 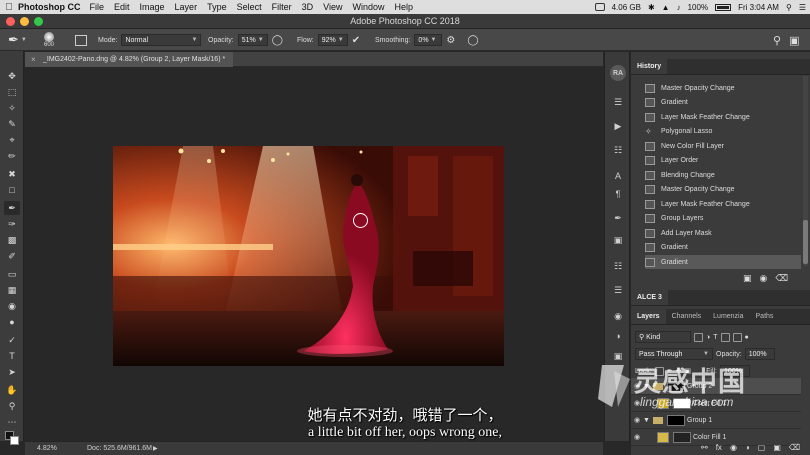 What do you see at coordinates (618, 150) in the screenshot?
I see `properties-panel-icon: ☷` at bounding box center [618, 150].